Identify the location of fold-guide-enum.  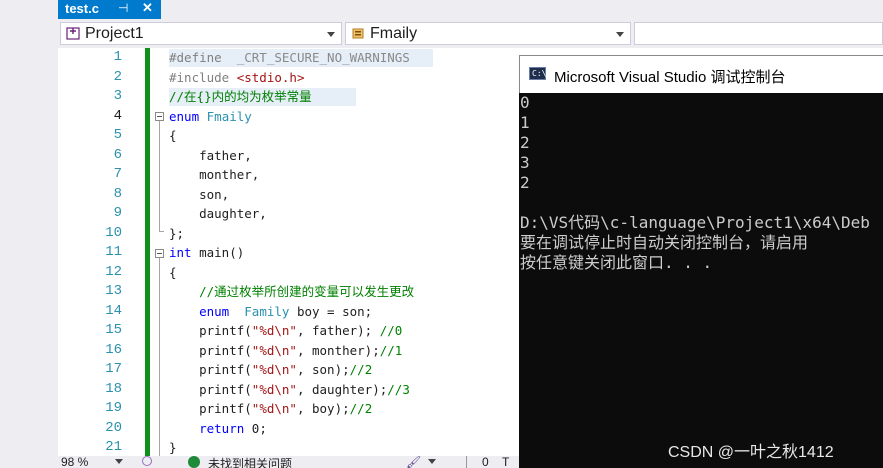
(159, 176).